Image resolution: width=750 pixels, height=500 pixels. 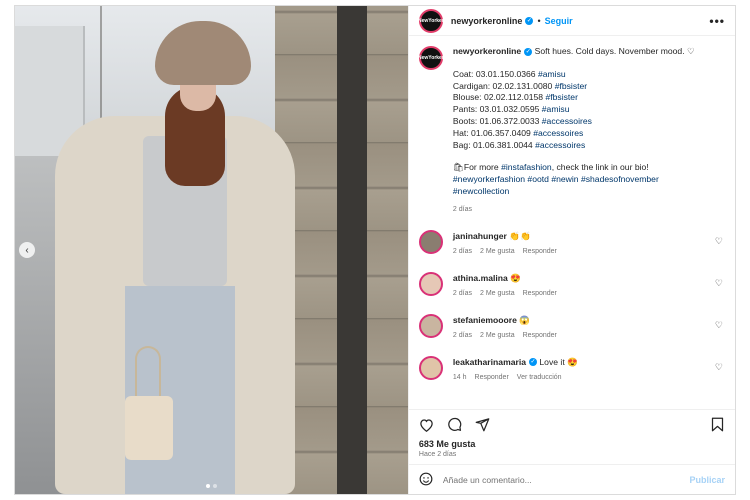 I want to click on comment-username: leakatharinamaria, so click(x=489, y=362).